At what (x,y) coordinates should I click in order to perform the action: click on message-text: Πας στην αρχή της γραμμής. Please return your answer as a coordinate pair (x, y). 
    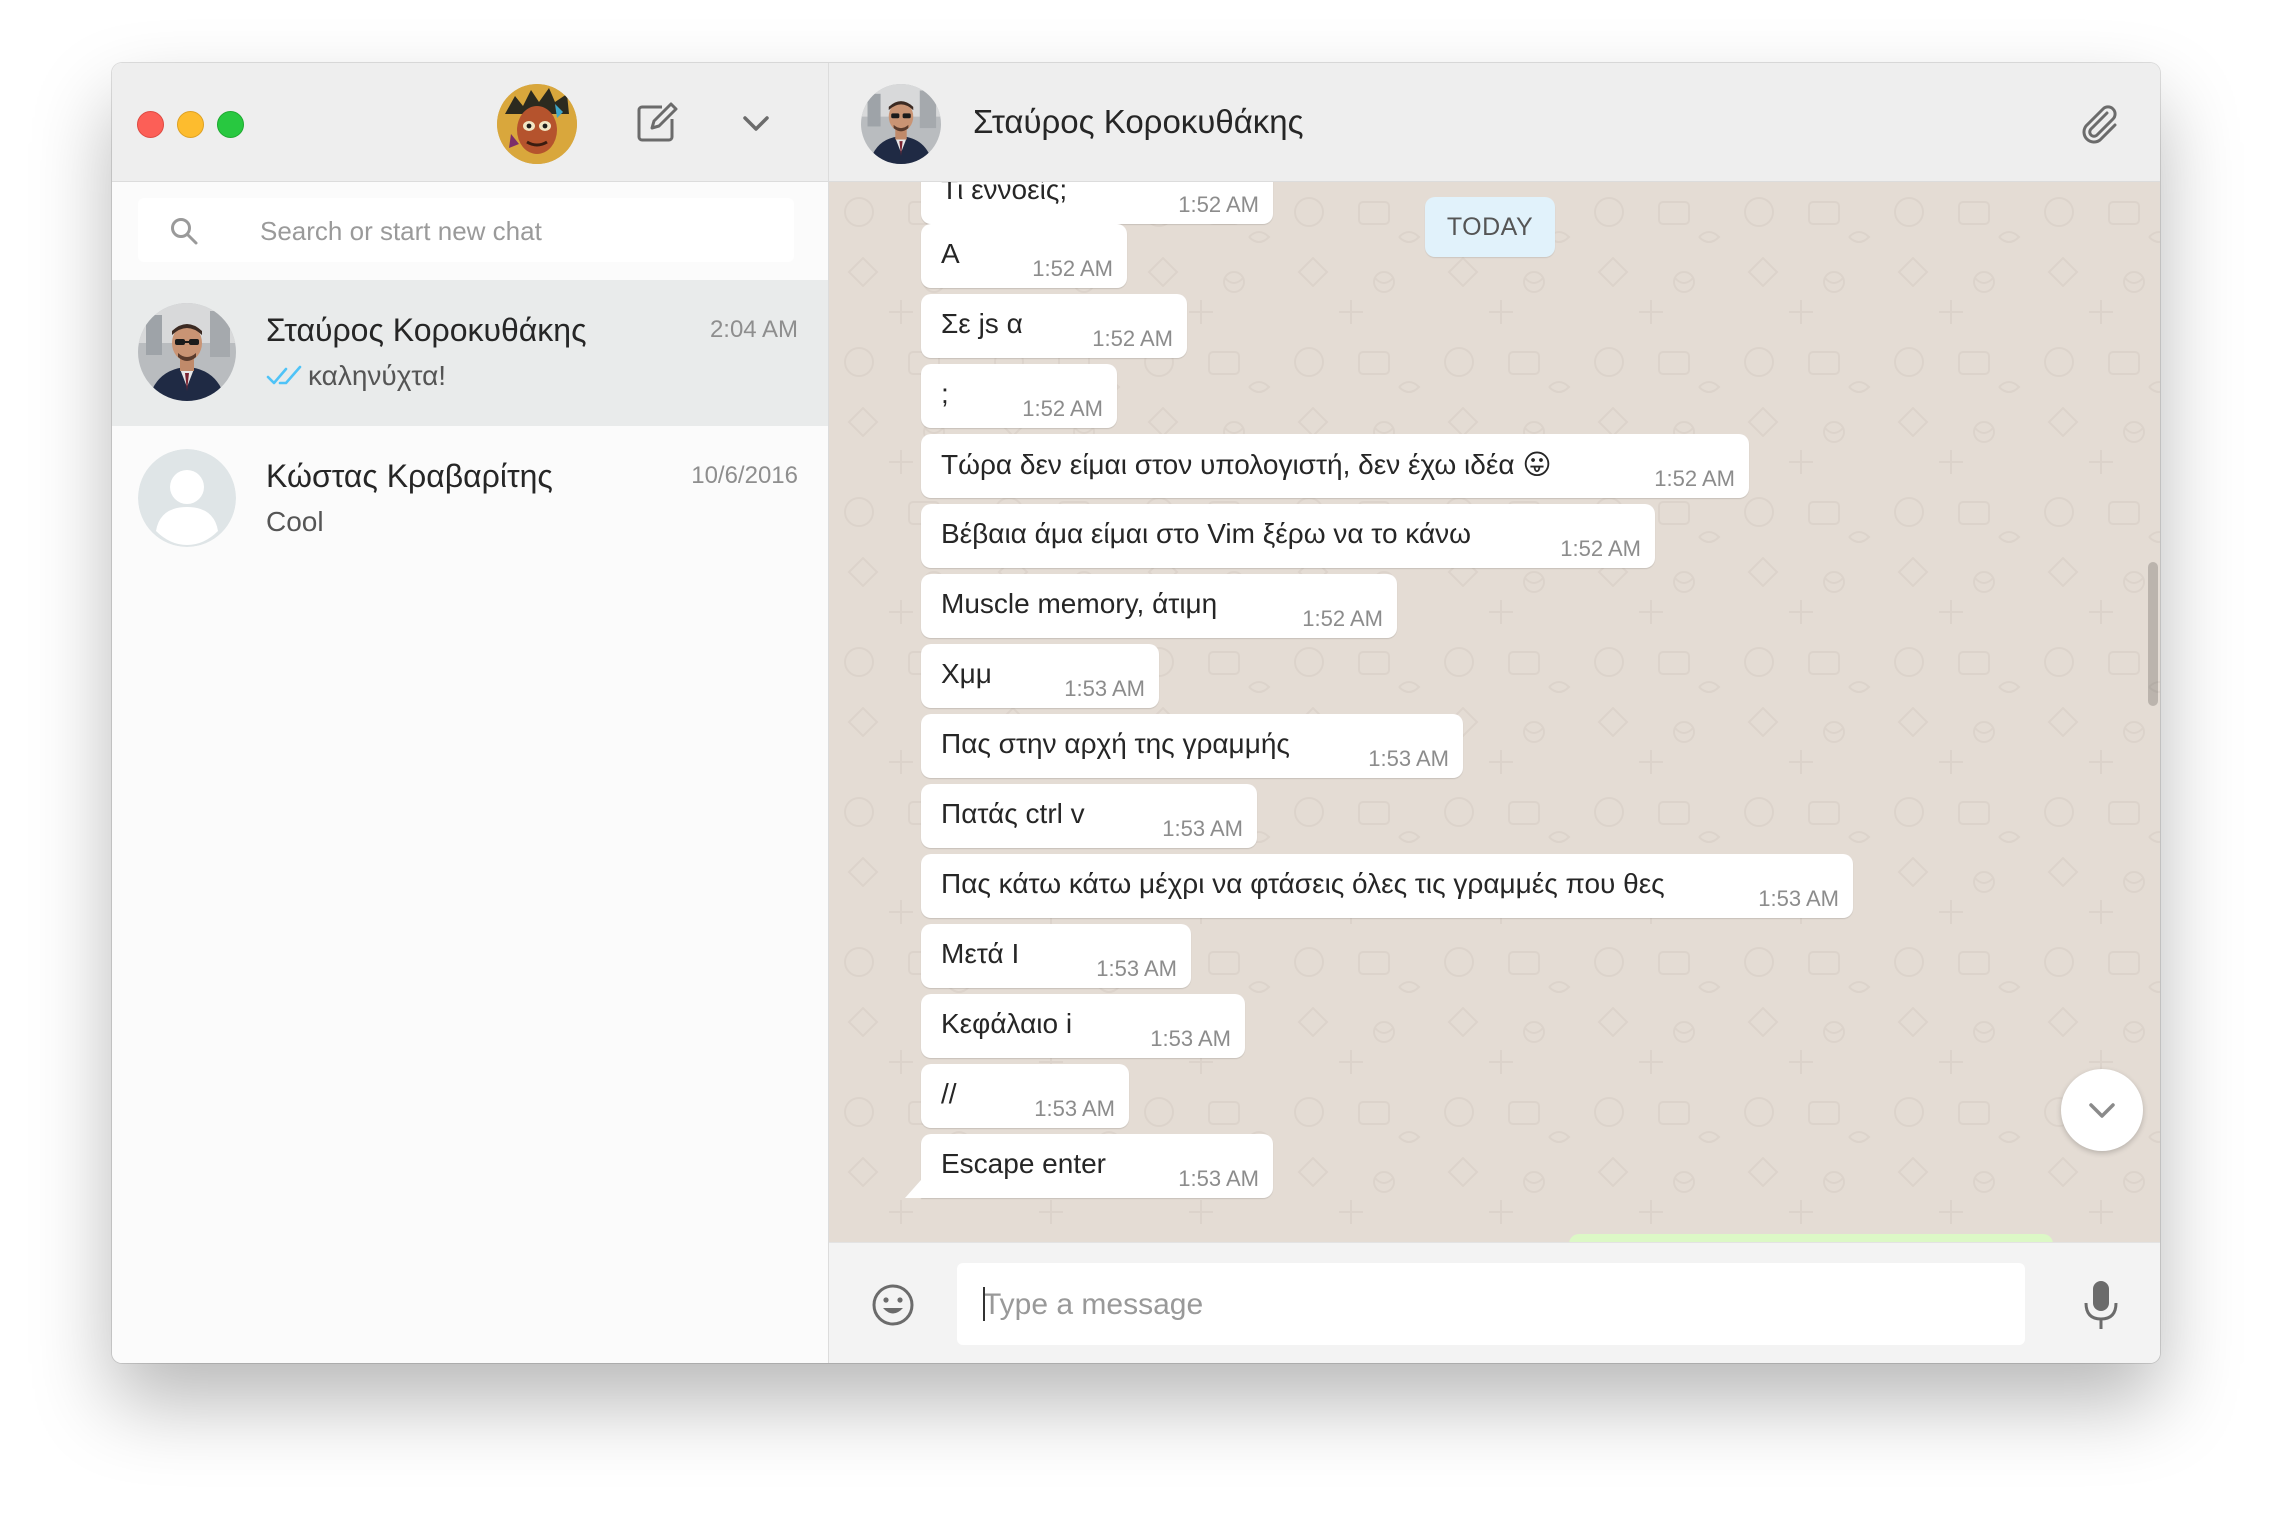
    Looking at the image, I should click on (1115, 743).